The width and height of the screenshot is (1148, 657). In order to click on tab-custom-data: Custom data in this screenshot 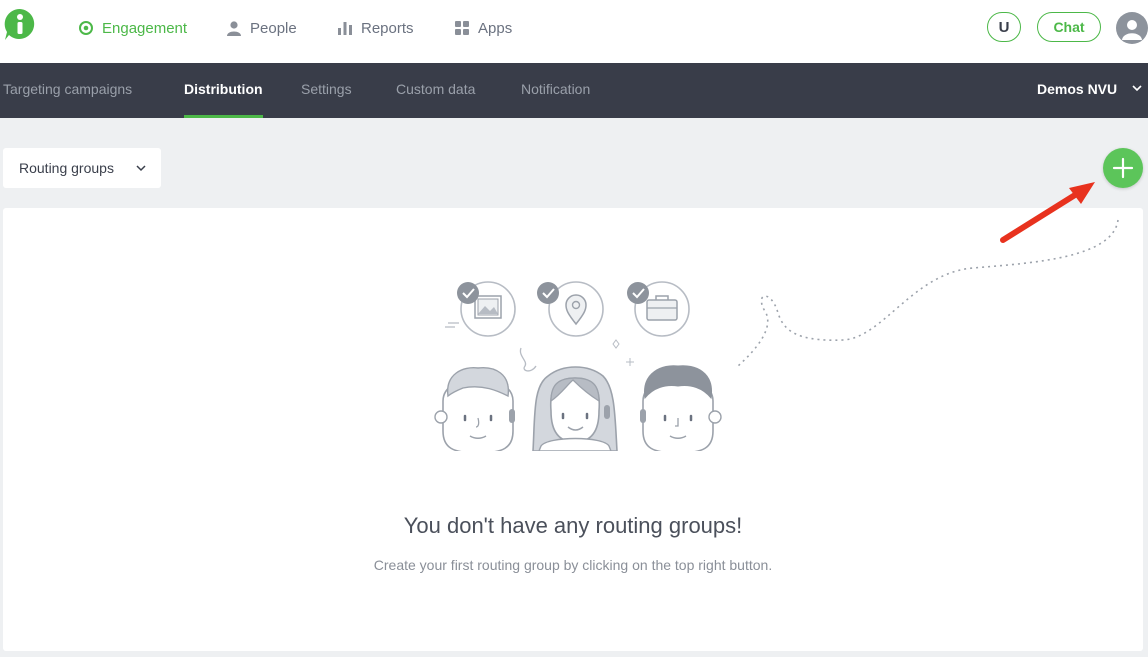, I will do `click(435, 90)`.